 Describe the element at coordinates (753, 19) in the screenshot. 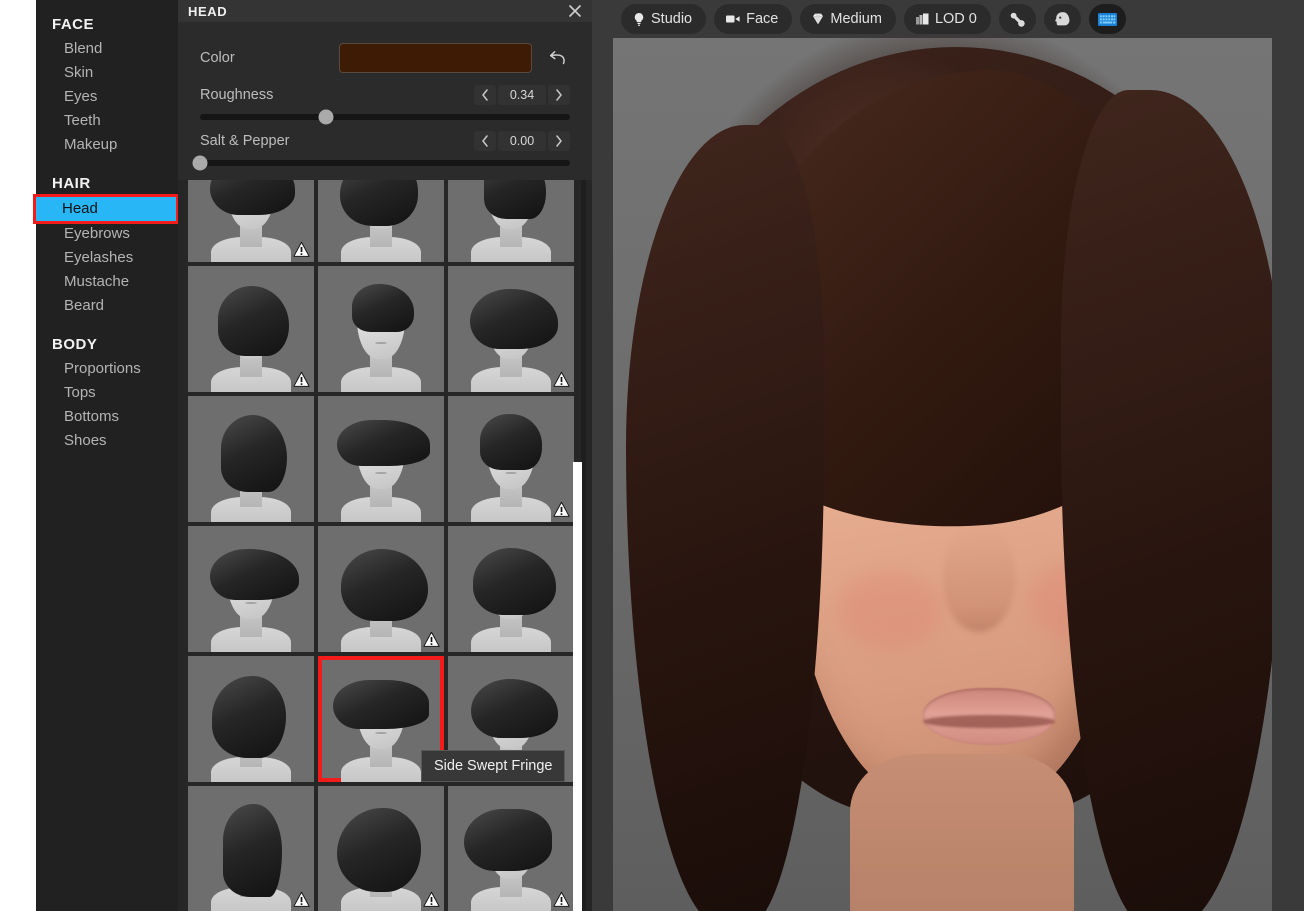

I see `camera-framing-button: Face` at that location.